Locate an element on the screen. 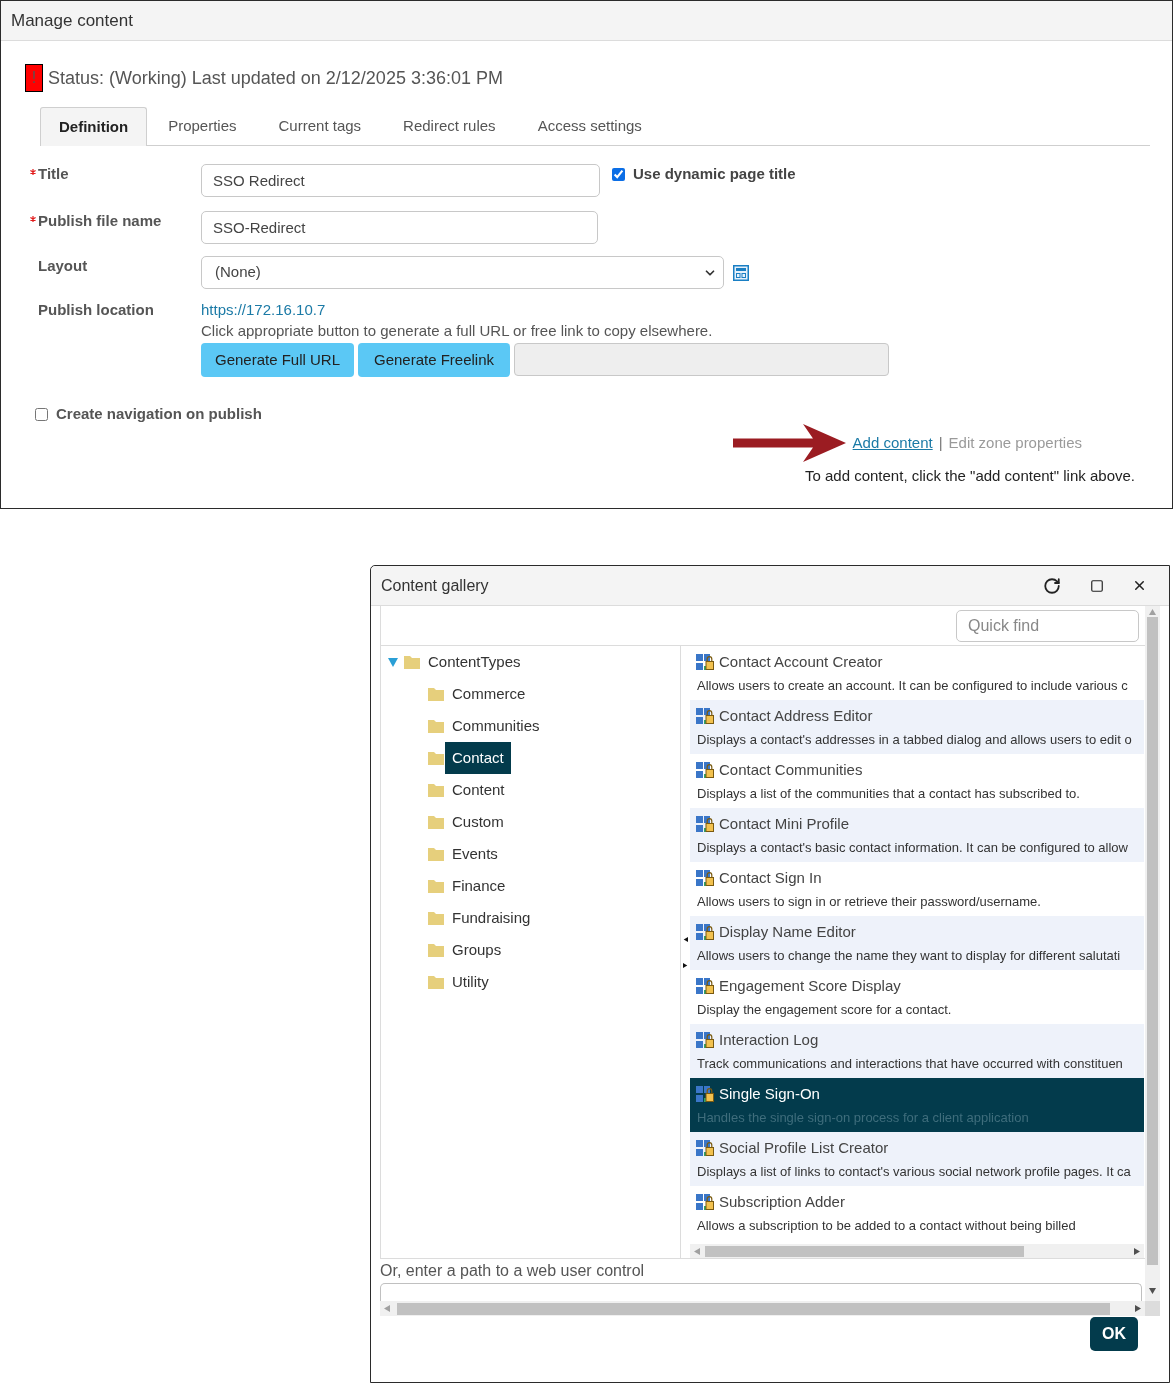 This screenshot has width=1173, height=1383. item-title: Contact Address Editor is located at coordinates (796, 715).